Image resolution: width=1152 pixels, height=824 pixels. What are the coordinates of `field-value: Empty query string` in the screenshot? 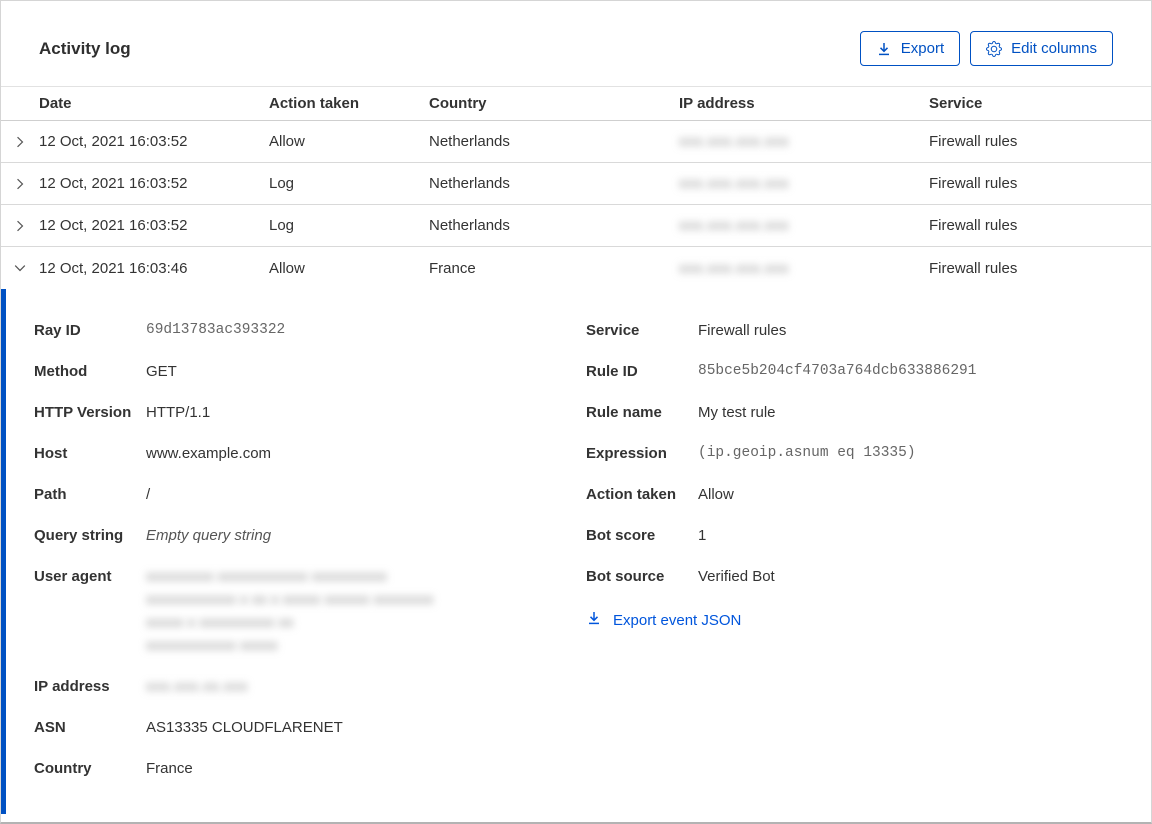 It's located at (209, 535).